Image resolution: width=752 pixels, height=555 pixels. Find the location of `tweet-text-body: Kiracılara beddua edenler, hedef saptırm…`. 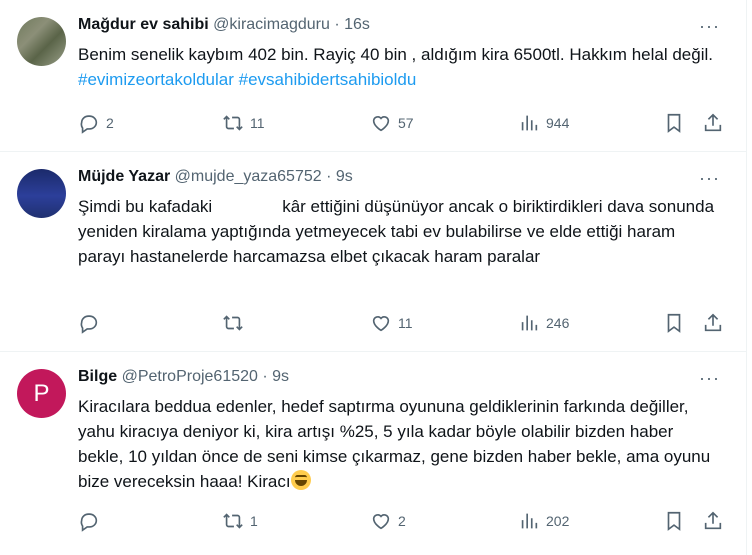

tweet-text-body: Kiracılara beddua edenler, hedef saptırm… is located at coordinates (394, 444).